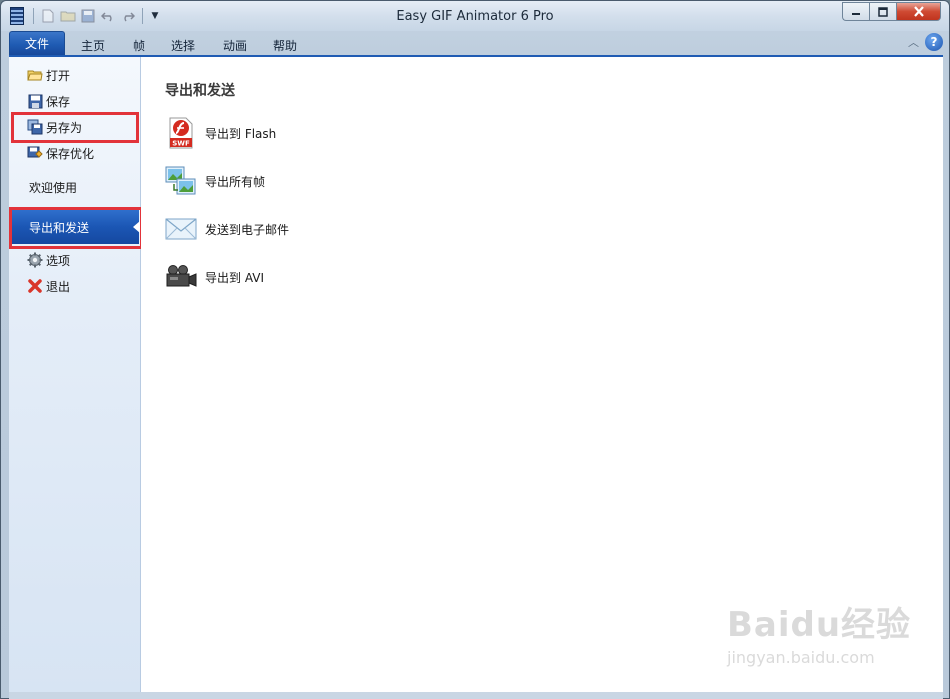  I want to click on tab-home: 主页, so click(93, 45).